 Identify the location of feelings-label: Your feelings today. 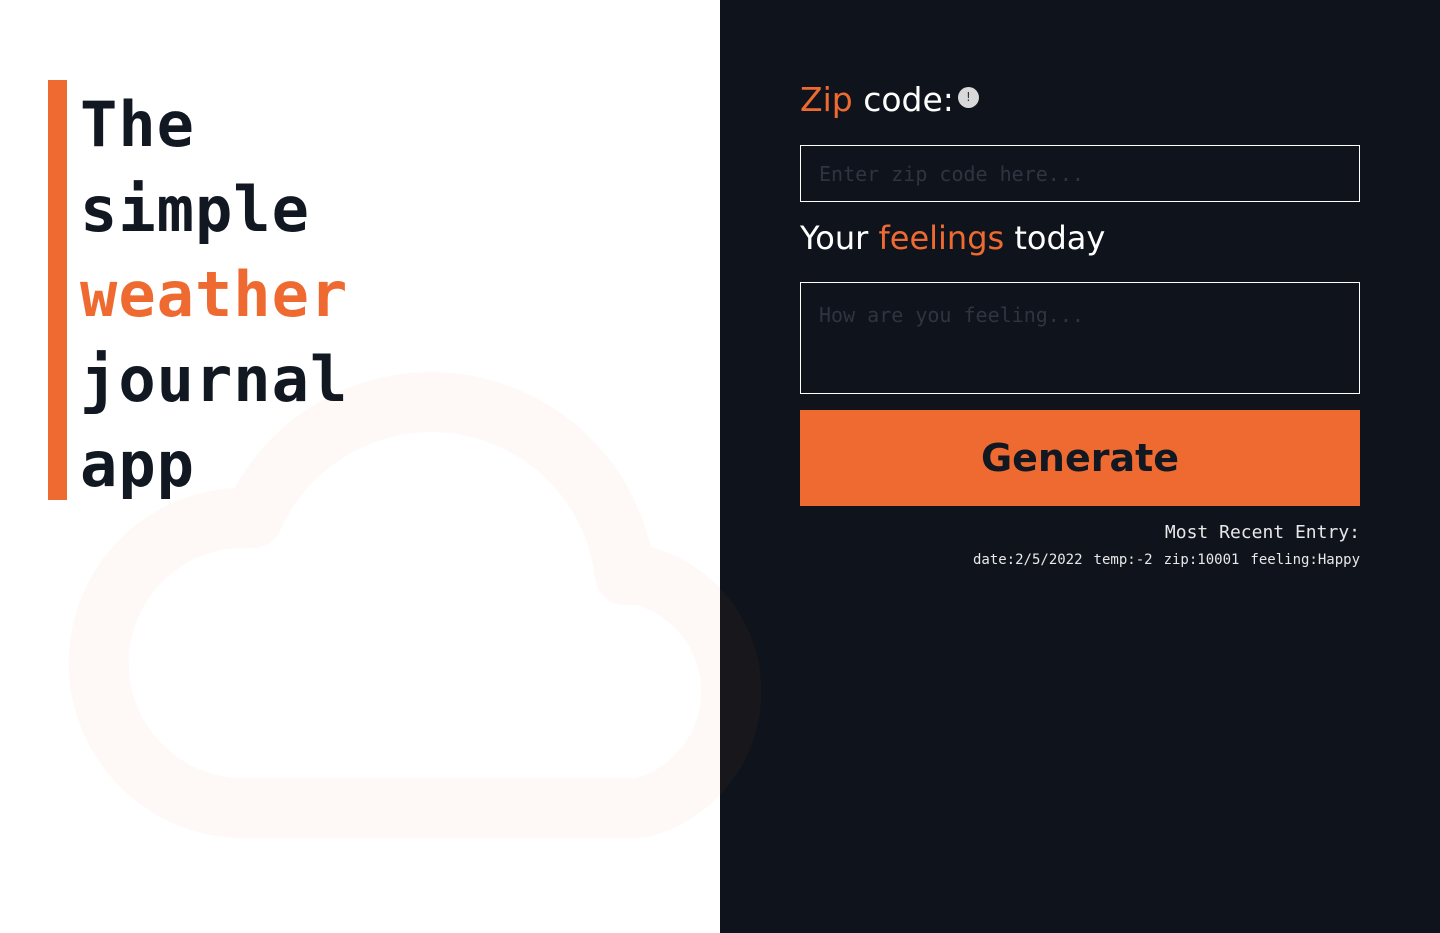
(952, 238).